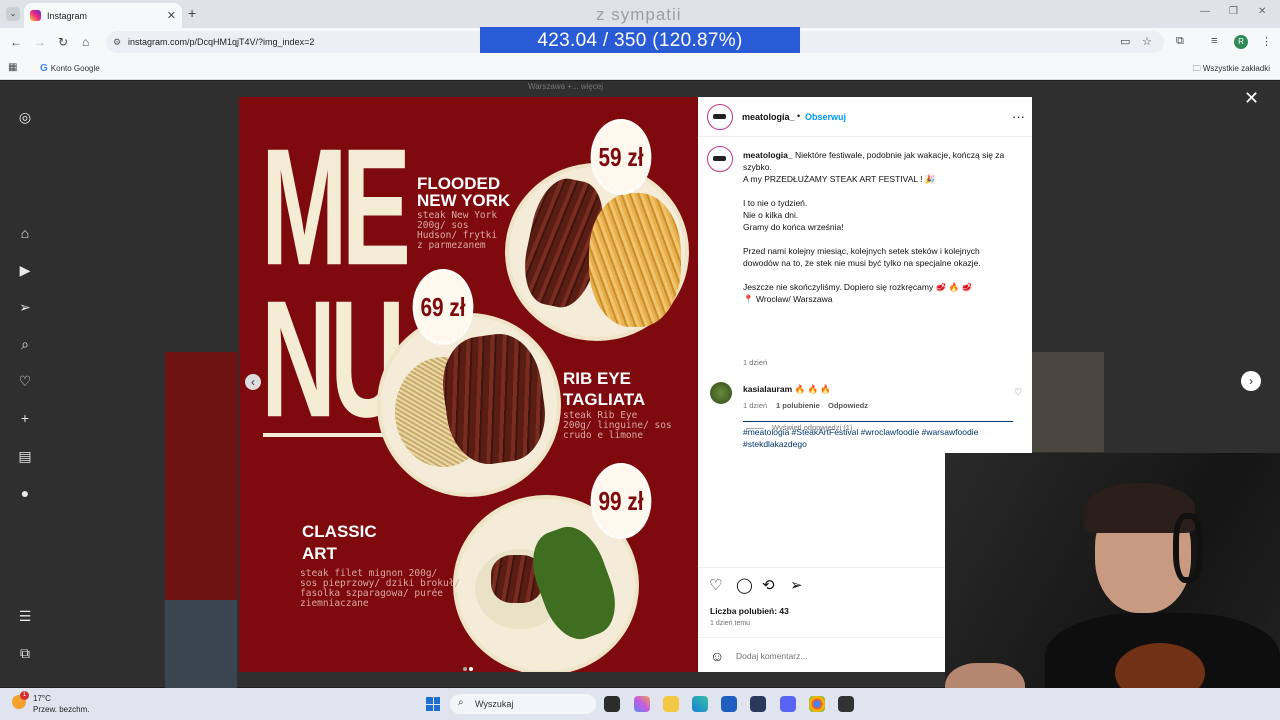 The height and width of the screenshot is (720, 1280). I want to click on caption-avatar, so click(720, 159).